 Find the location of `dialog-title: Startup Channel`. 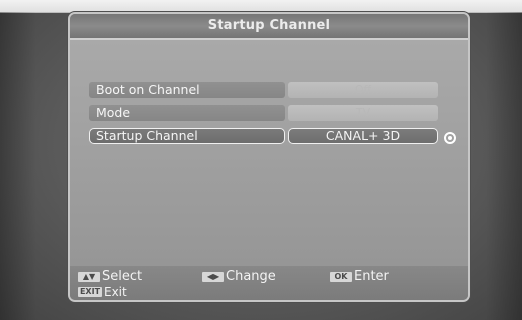

dialog-title: Startup Channel is located at coordinates (269, 25).